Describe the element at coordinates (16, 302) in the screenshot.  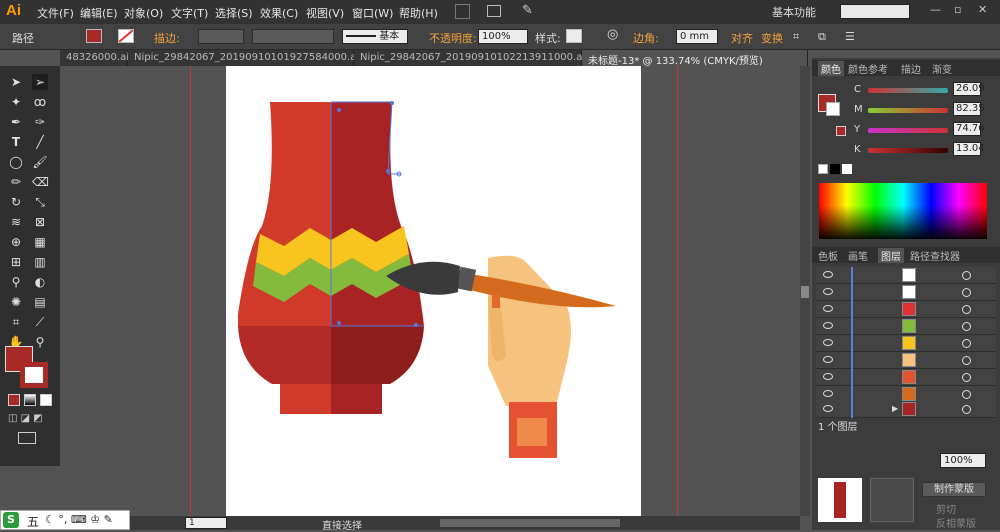
I see `symbol-sprayer-icon: ✺` at that location.